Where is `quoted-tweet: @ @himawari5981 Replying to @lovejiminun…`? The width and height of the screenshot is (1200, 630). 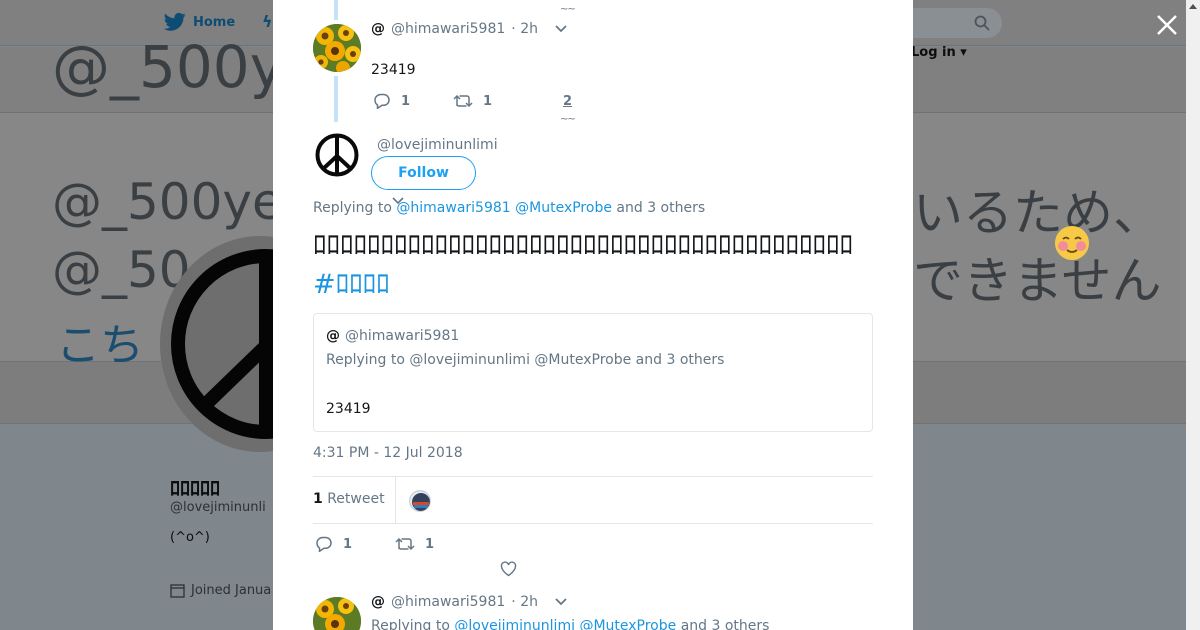 quoted-tweet: @ @himawari5981 Replying to @lovejiminun… is located at coordinates (593, 372).